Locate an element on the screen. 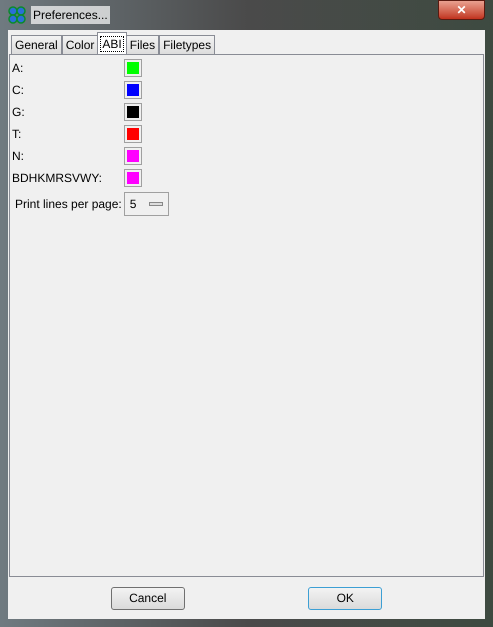 This screenshot has height=627, width=493. color-label: T: is located at coordinates (16, 134).